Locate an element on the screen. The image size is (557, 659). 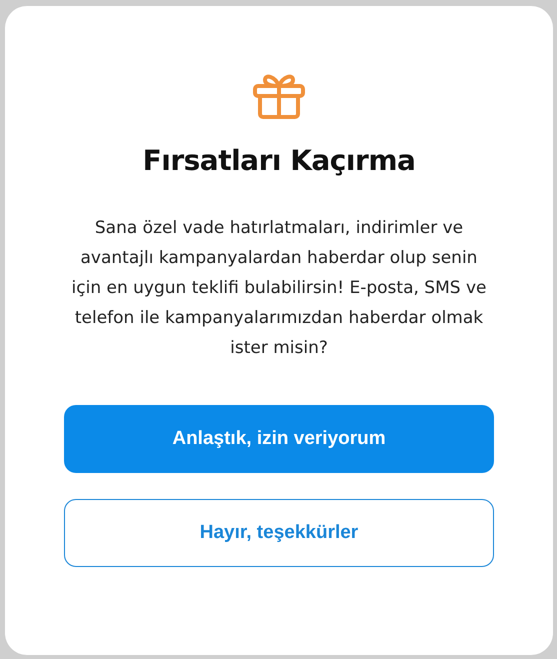
gift-icon is located at coordinates (279, 96).